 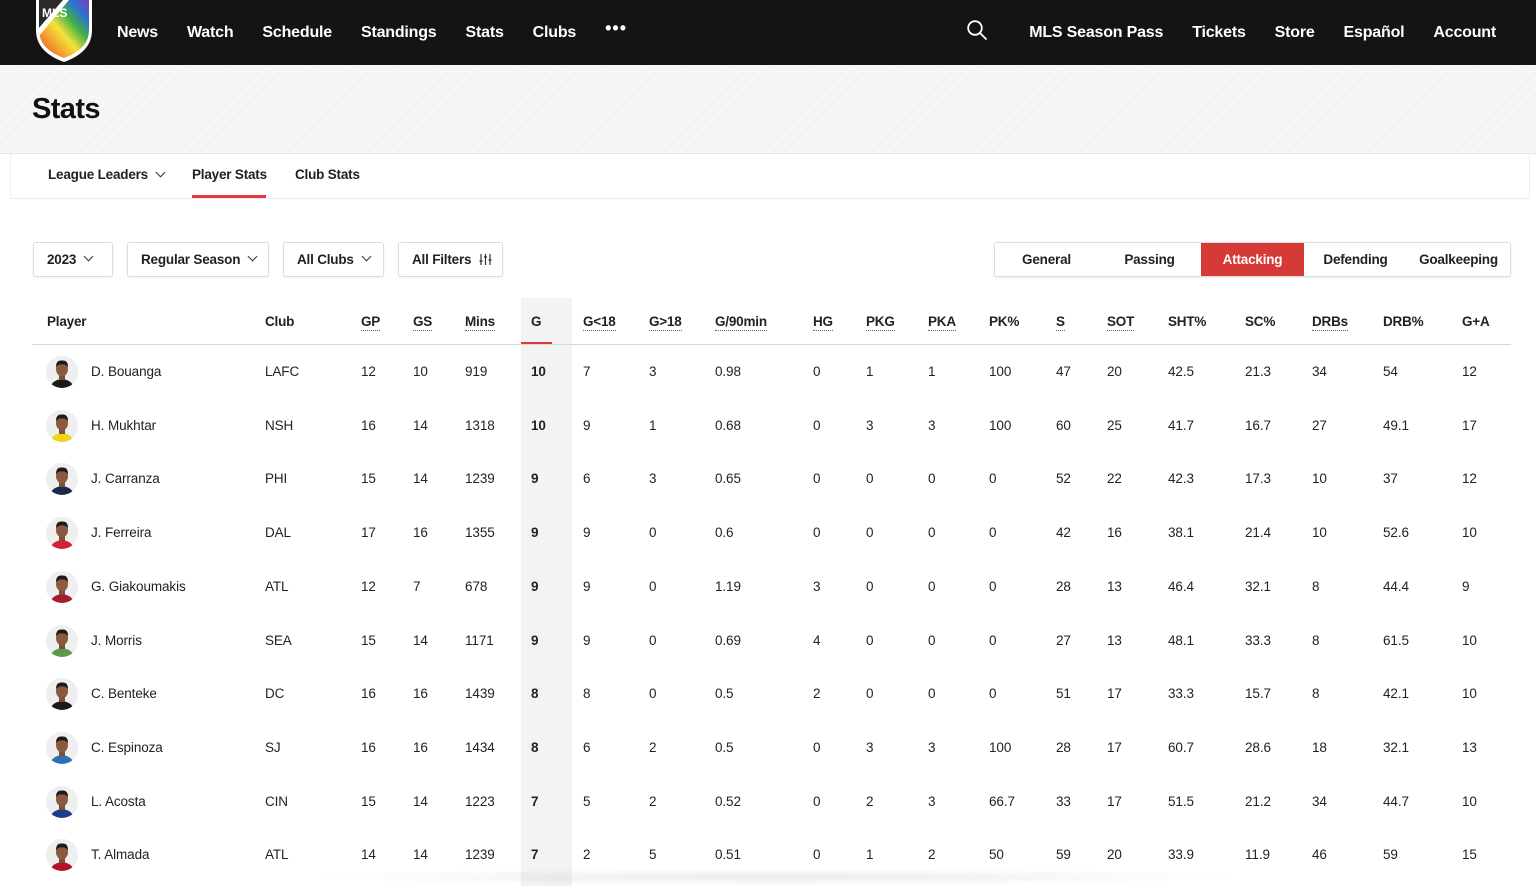 What do you see at coordinates (120, 854) in the screenshot?
I see `player-name: T. Almada` at bounding box center [120, 854].